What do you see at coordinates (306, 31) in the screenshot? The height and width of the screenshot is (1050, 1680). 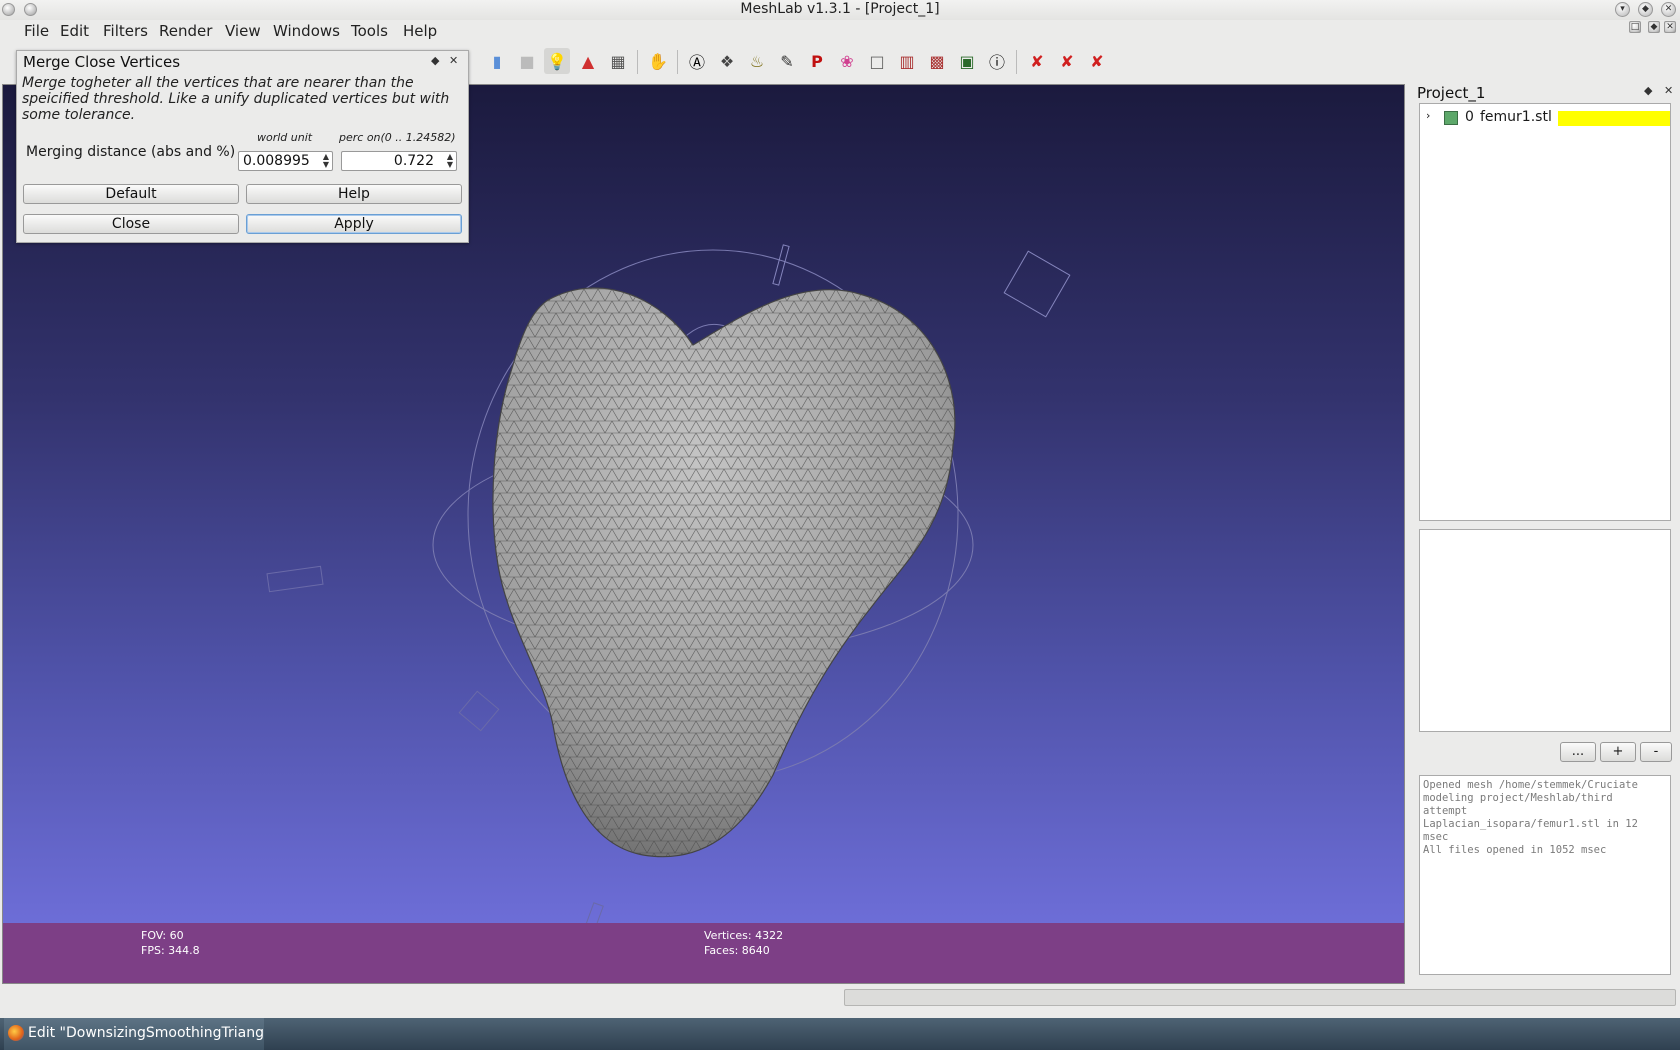 I see `menu-windows: Windows` at bounding box center [306, 31].